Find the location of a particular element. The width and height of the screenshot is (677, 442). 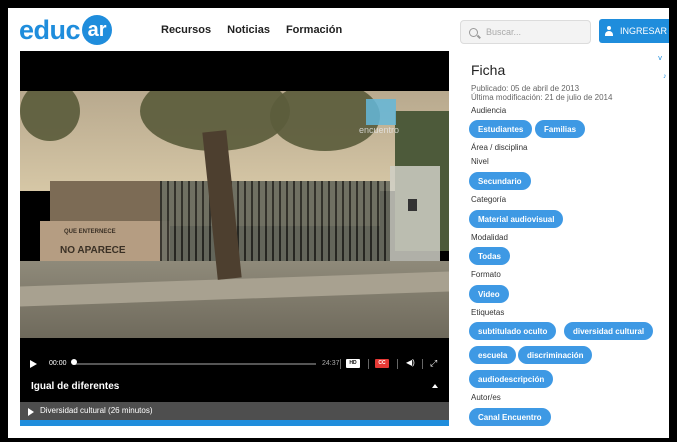

section-area: Área / disciplina is located at coordinates (499, 147).